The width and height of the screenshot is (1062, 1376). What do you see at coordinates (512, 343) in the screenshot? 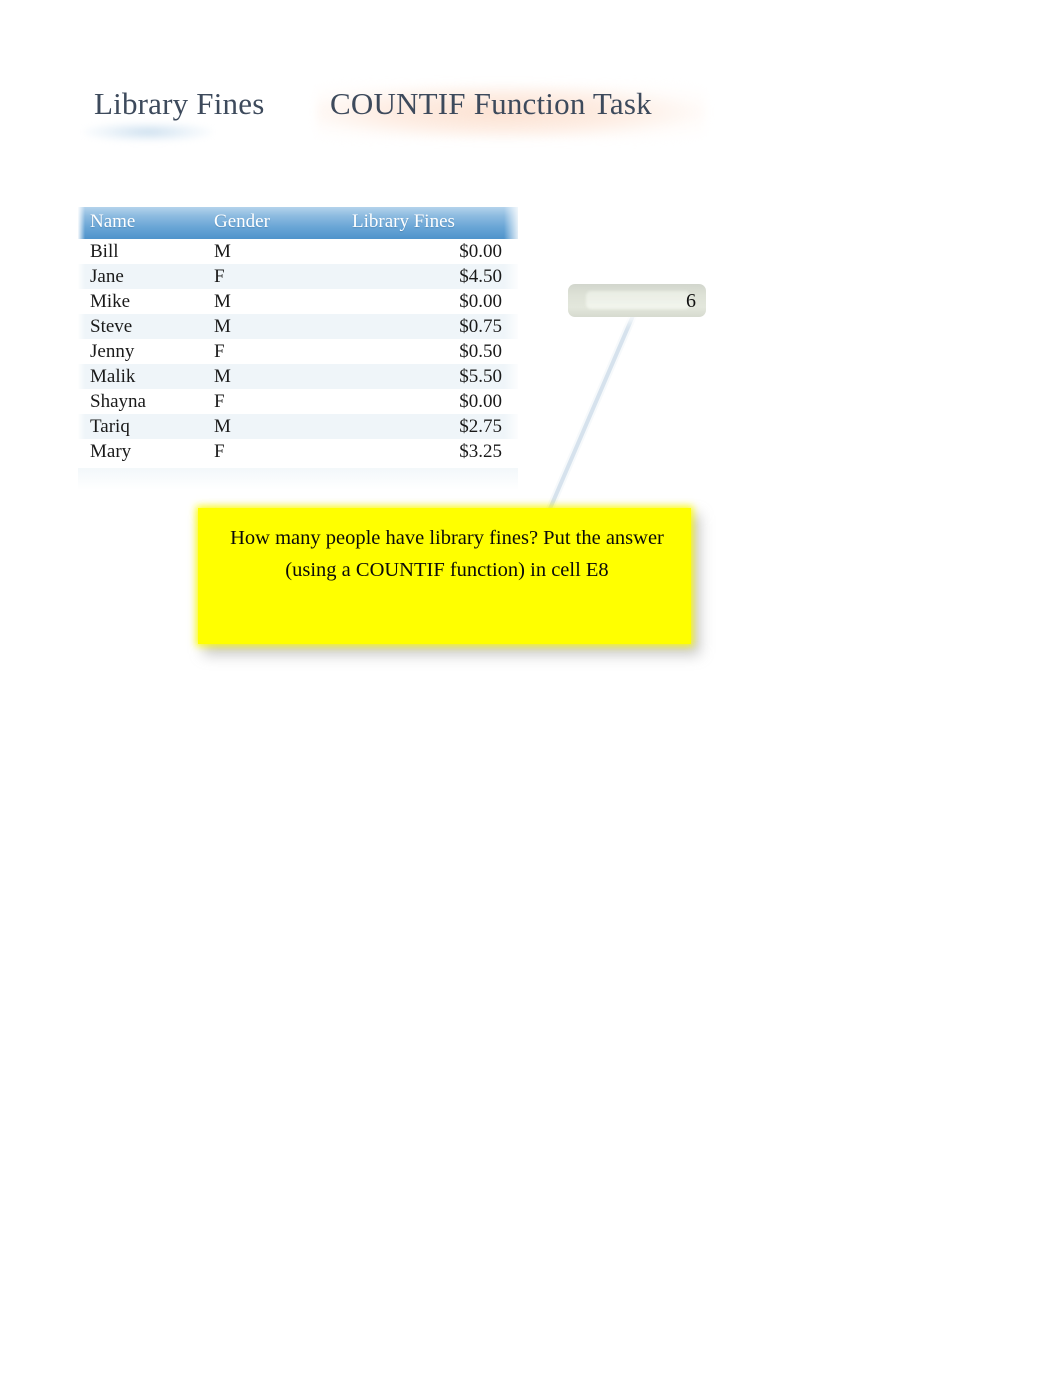
I see `table-right-fade` at bounding box center [512, 343].